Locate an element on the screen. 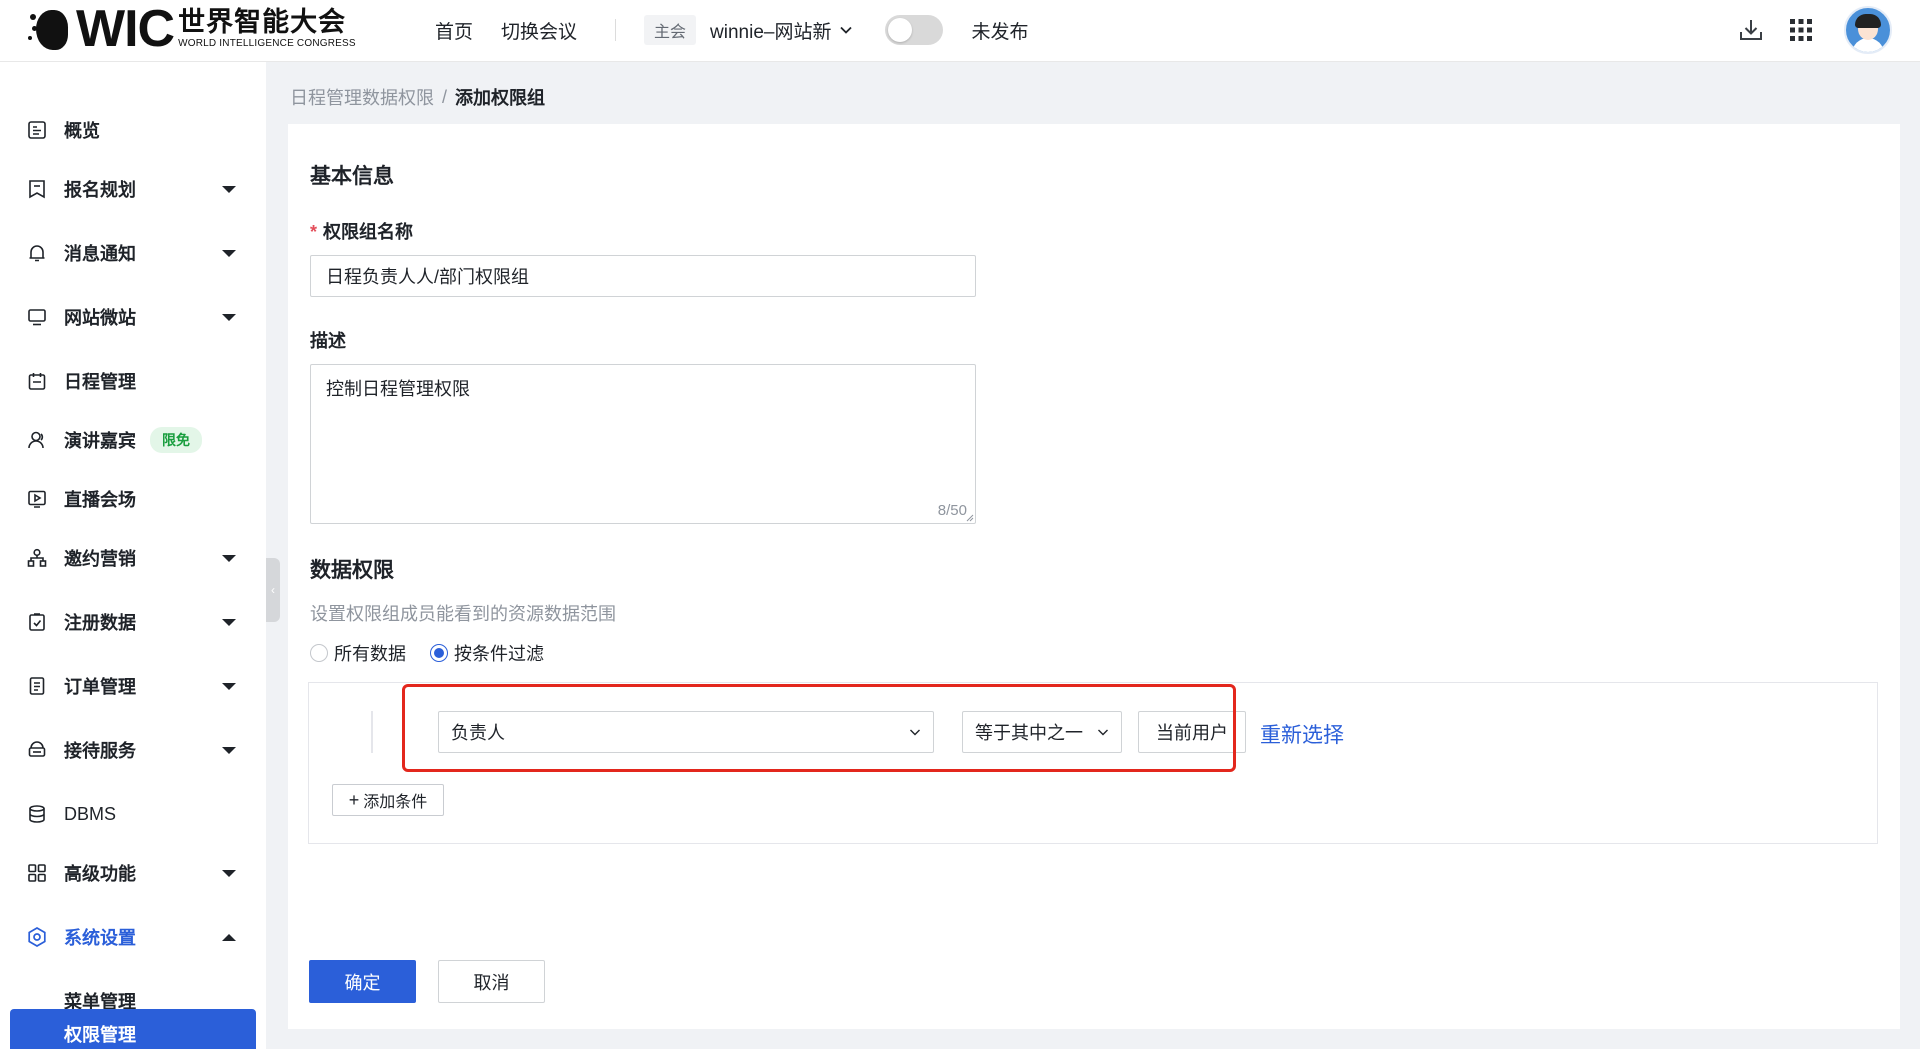  logo-en-text: WORLD INTELLIGENCE CONGRESS is located at coordinates (267, 43).